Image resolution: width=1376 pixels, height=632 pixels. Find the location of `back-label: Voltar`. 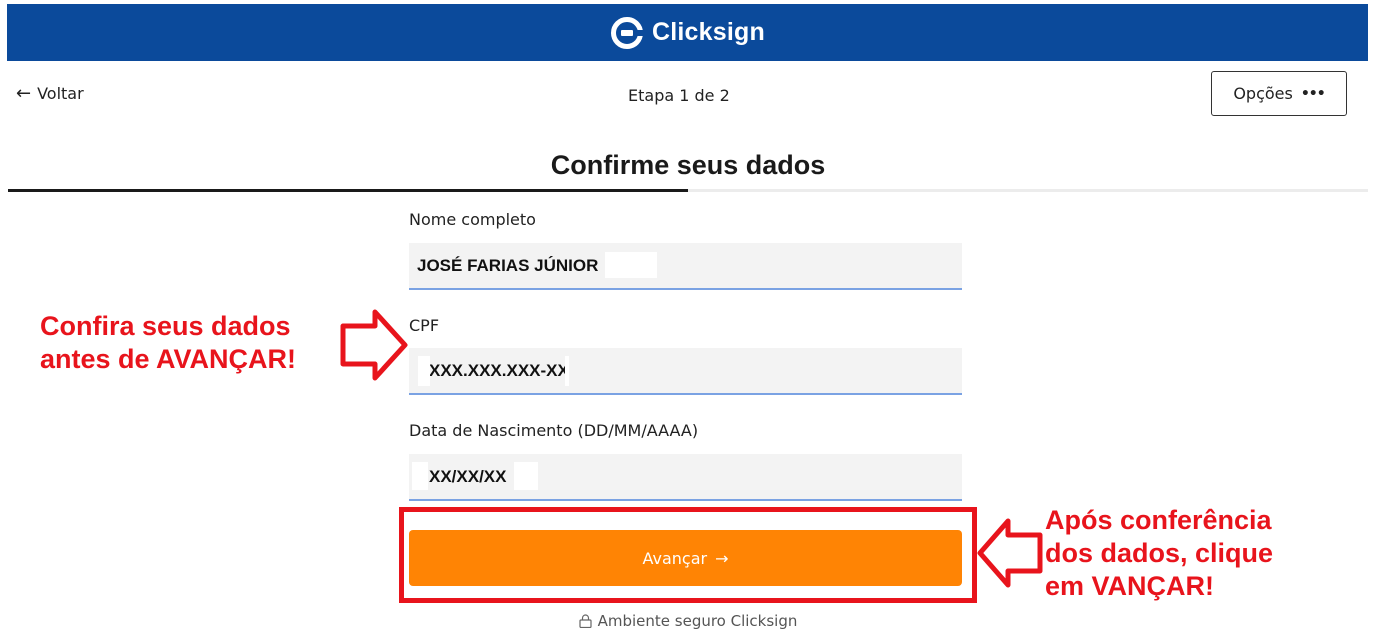

back-label: Voltar is located at coordinates (60, 93).